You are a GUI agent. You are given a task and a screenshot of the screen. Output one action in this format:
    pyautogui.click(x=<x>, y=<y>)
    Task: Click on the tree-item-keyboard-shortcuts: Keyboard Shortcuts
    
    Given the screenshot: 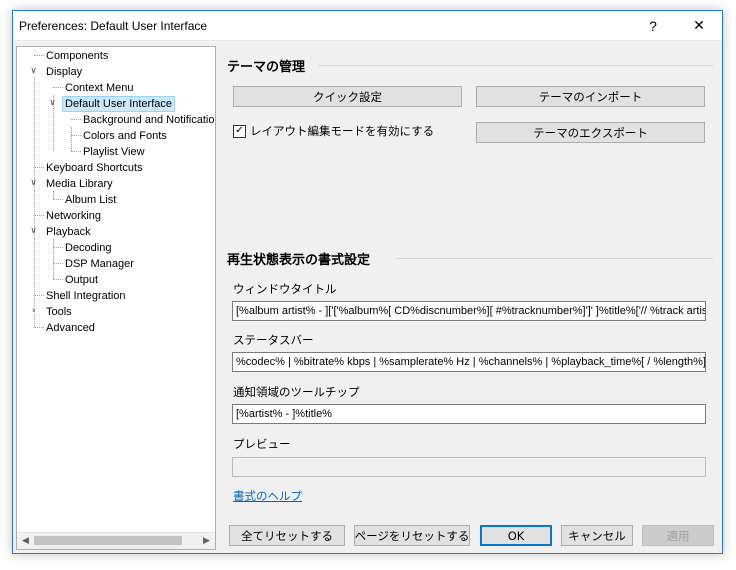 What is the action you would take?
    pyautogui.click(x=94, y=168)
    